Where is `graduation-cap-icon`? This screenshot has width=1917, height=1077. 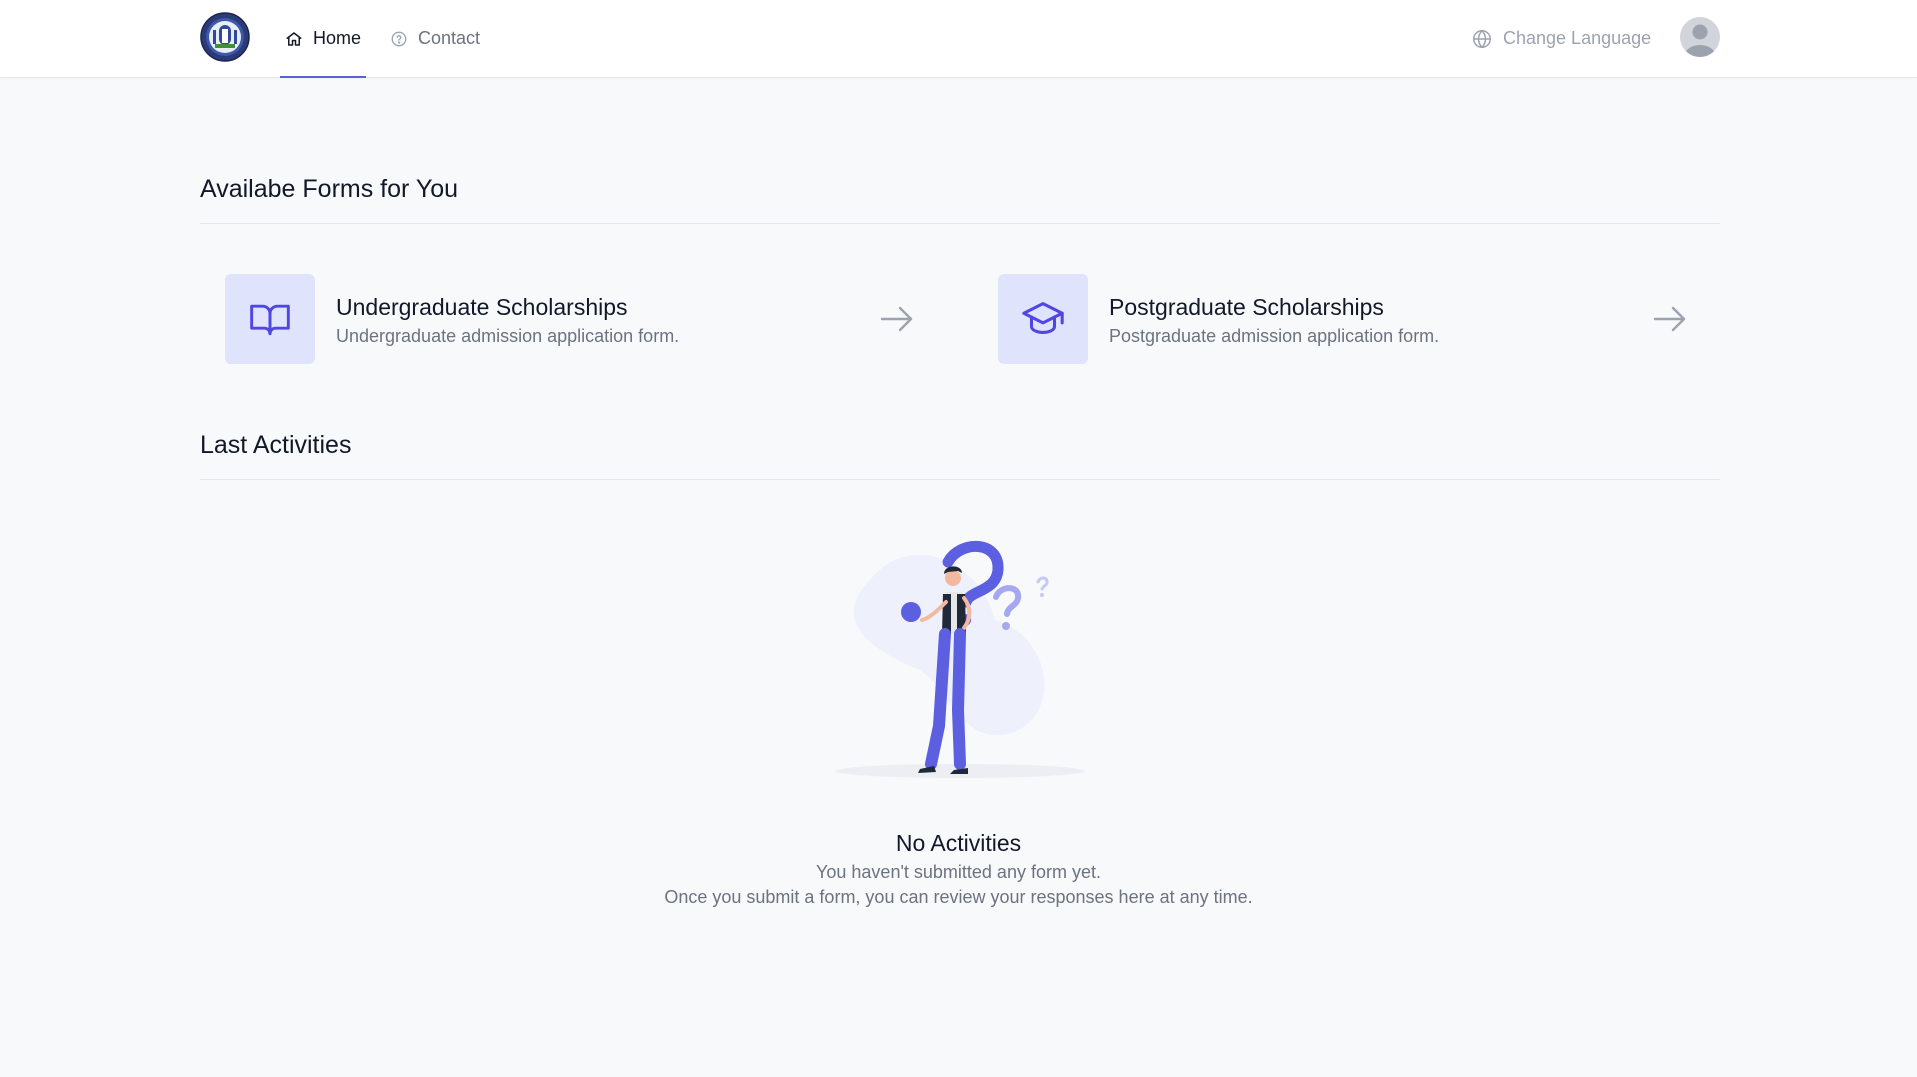 graduation-cap-icon is located at coordinates (1043, 318).